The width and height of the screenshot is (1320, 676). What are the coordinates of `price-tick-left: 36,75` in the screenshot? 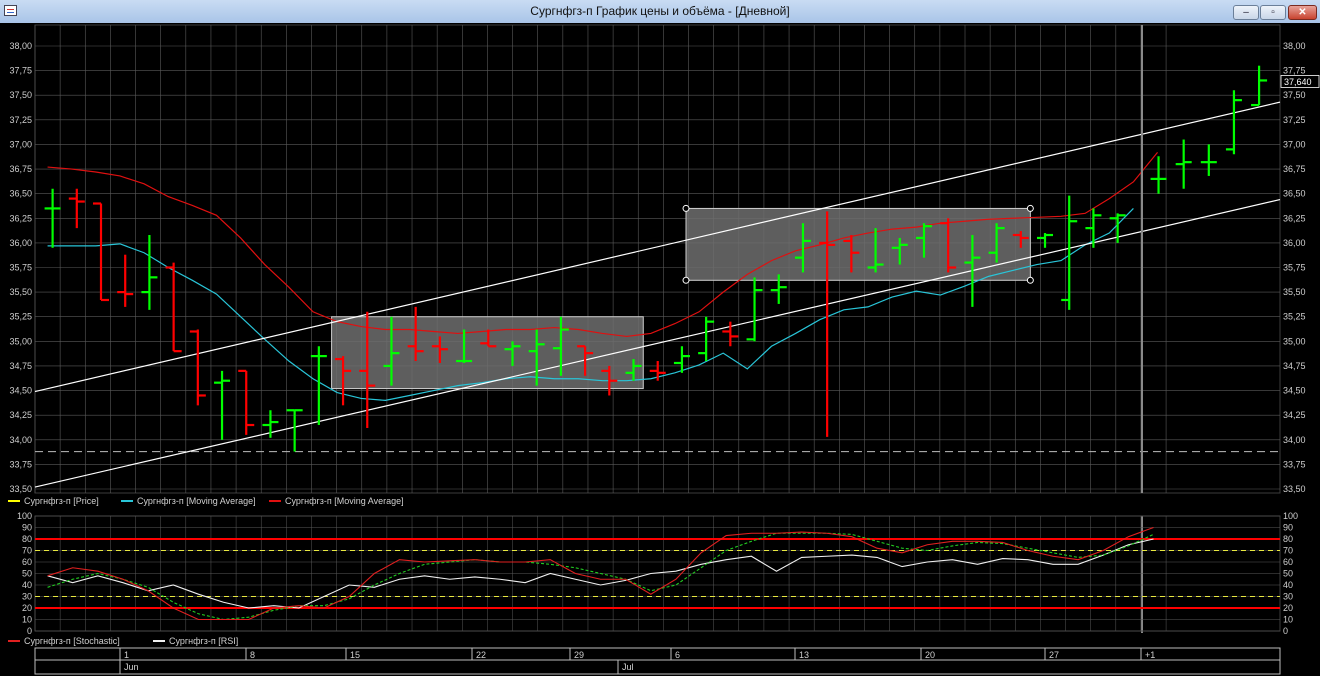 It's located at (20, 169).